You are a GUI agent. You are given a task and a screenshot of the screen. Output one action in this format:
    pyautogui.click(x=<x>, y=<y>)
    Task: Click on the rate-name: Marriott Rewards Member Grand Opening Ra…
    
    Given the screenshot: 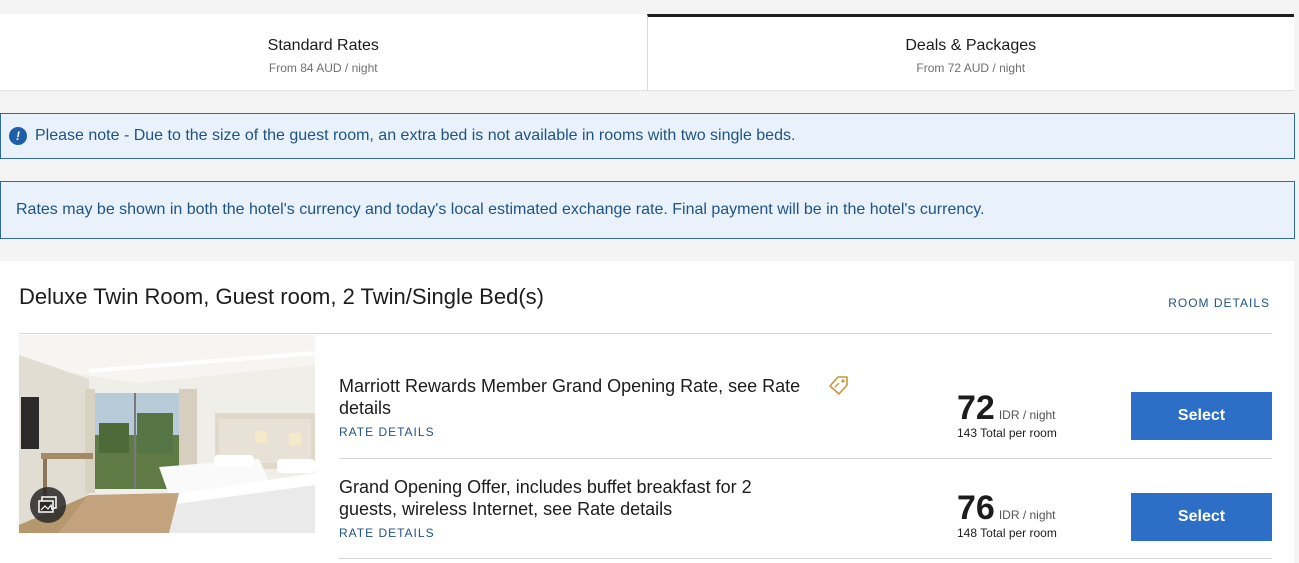 What is the action you would take?
    pyautogui.click(x=570, y=397)
    